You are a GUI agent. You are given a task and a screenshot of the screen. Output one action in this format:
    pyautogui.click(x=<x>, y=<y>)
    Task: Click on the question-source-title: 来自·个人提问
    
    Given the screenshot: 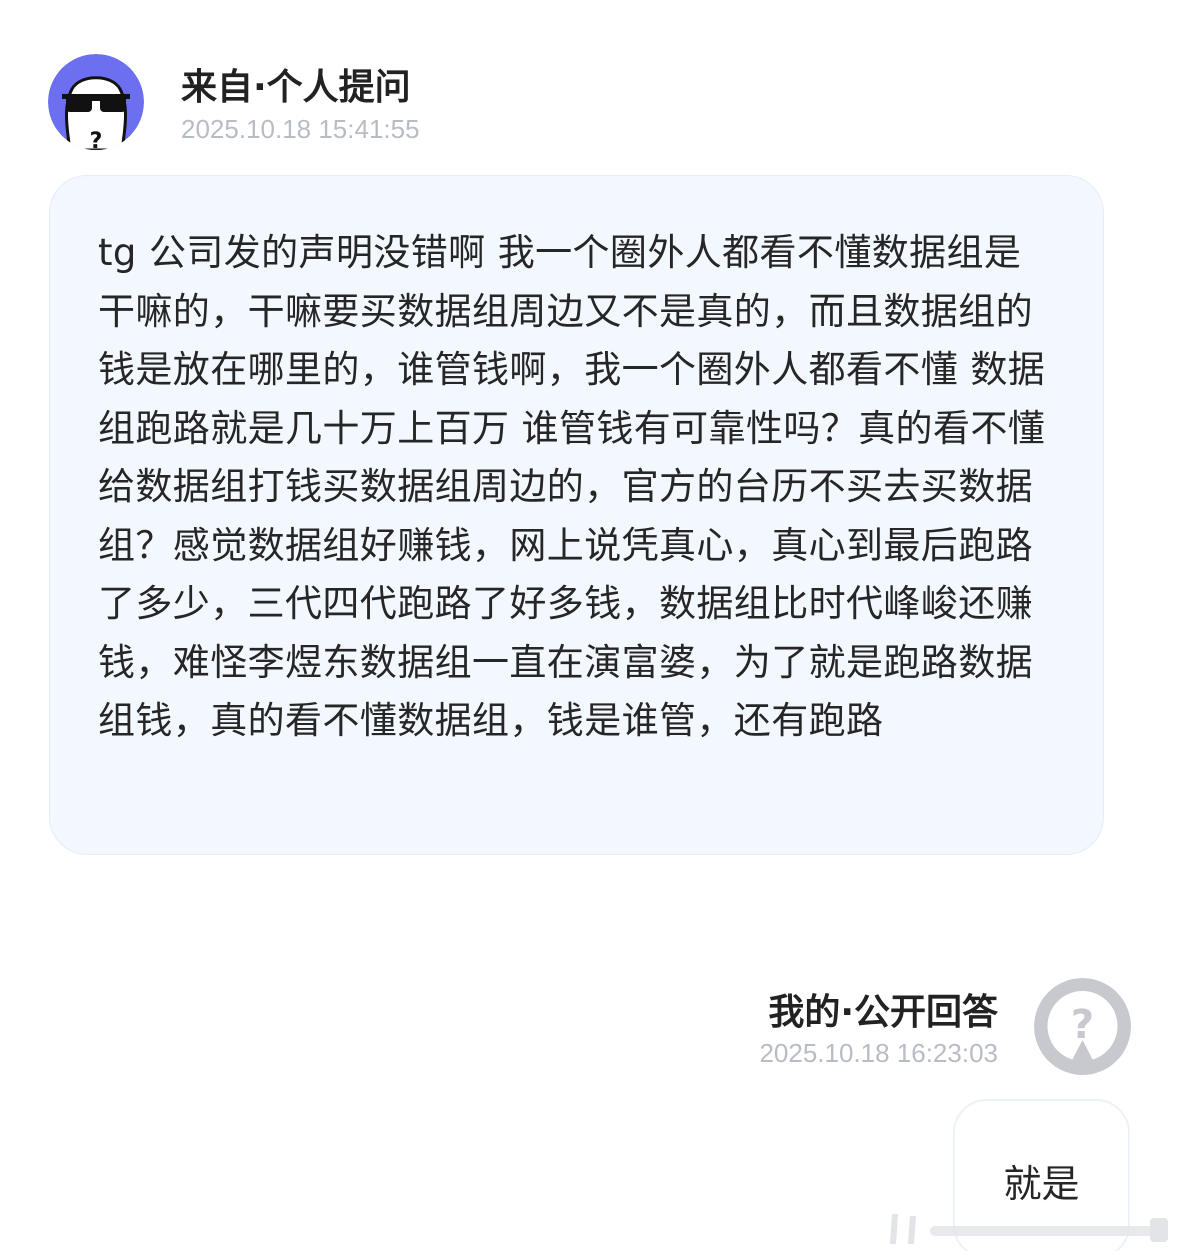 What is the action you would take?
    pyautogui.click(x=296, y=87)
    